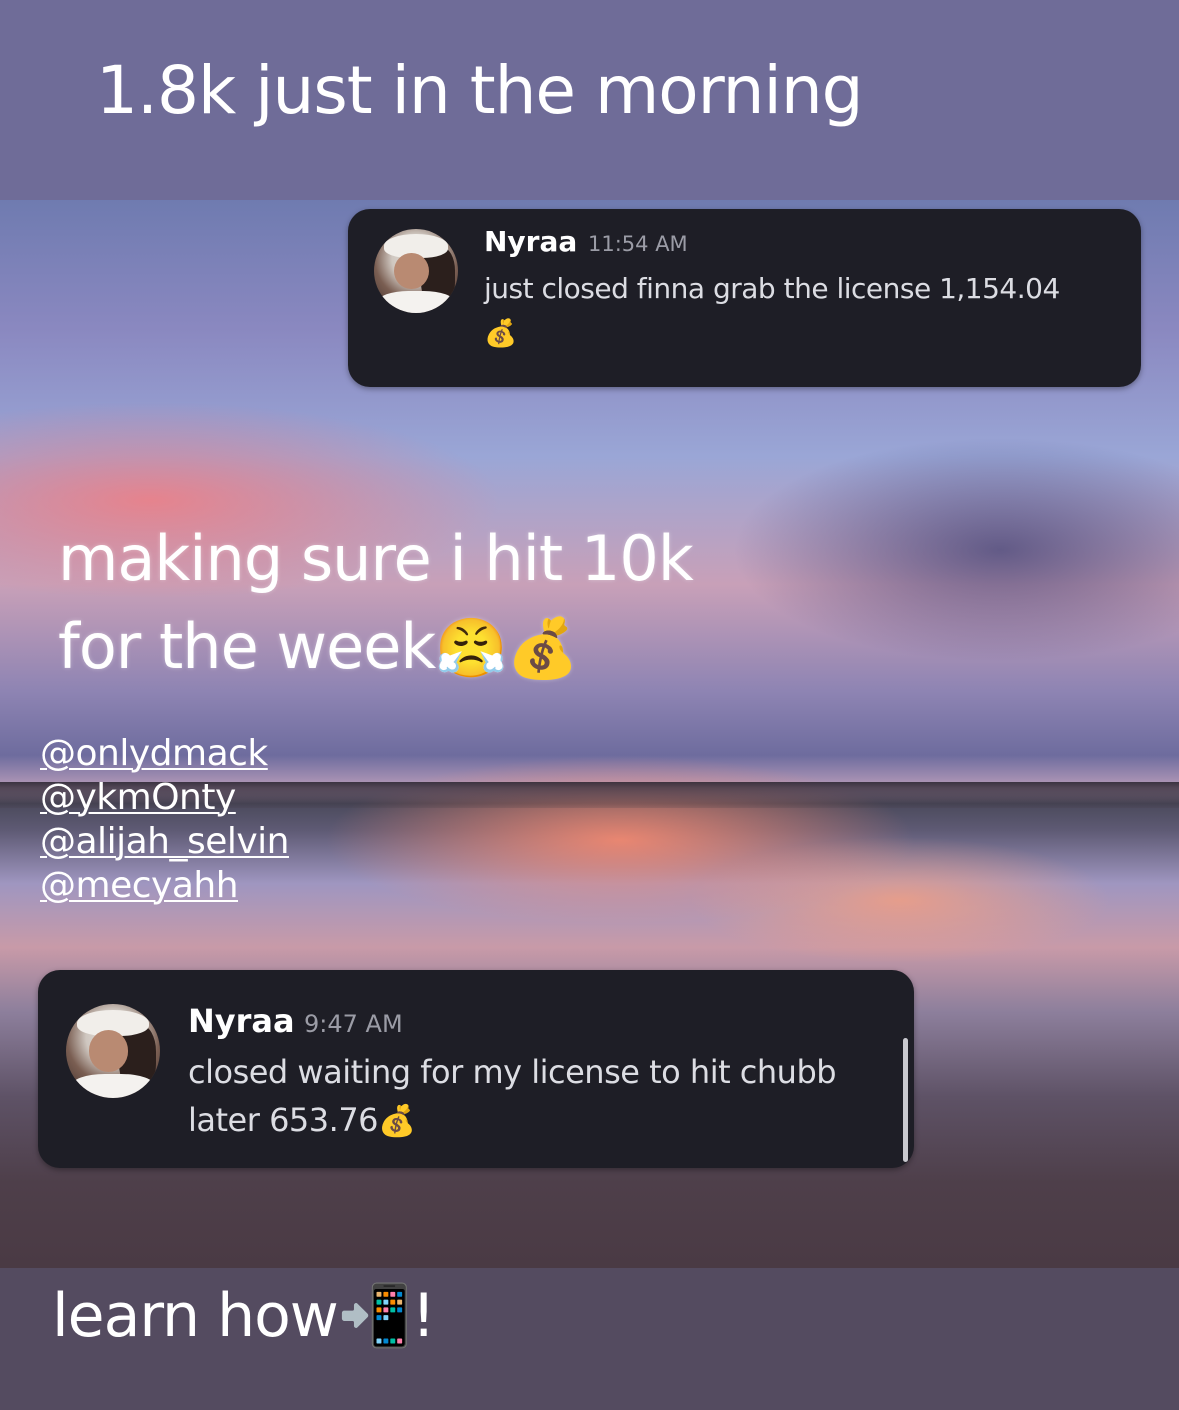 The width and height of the screenshot is (1179, 1410). Describe the element at coordinates (638, 244) in the screenshot. I see `message-timestamp: 11:54 AM` at that location.